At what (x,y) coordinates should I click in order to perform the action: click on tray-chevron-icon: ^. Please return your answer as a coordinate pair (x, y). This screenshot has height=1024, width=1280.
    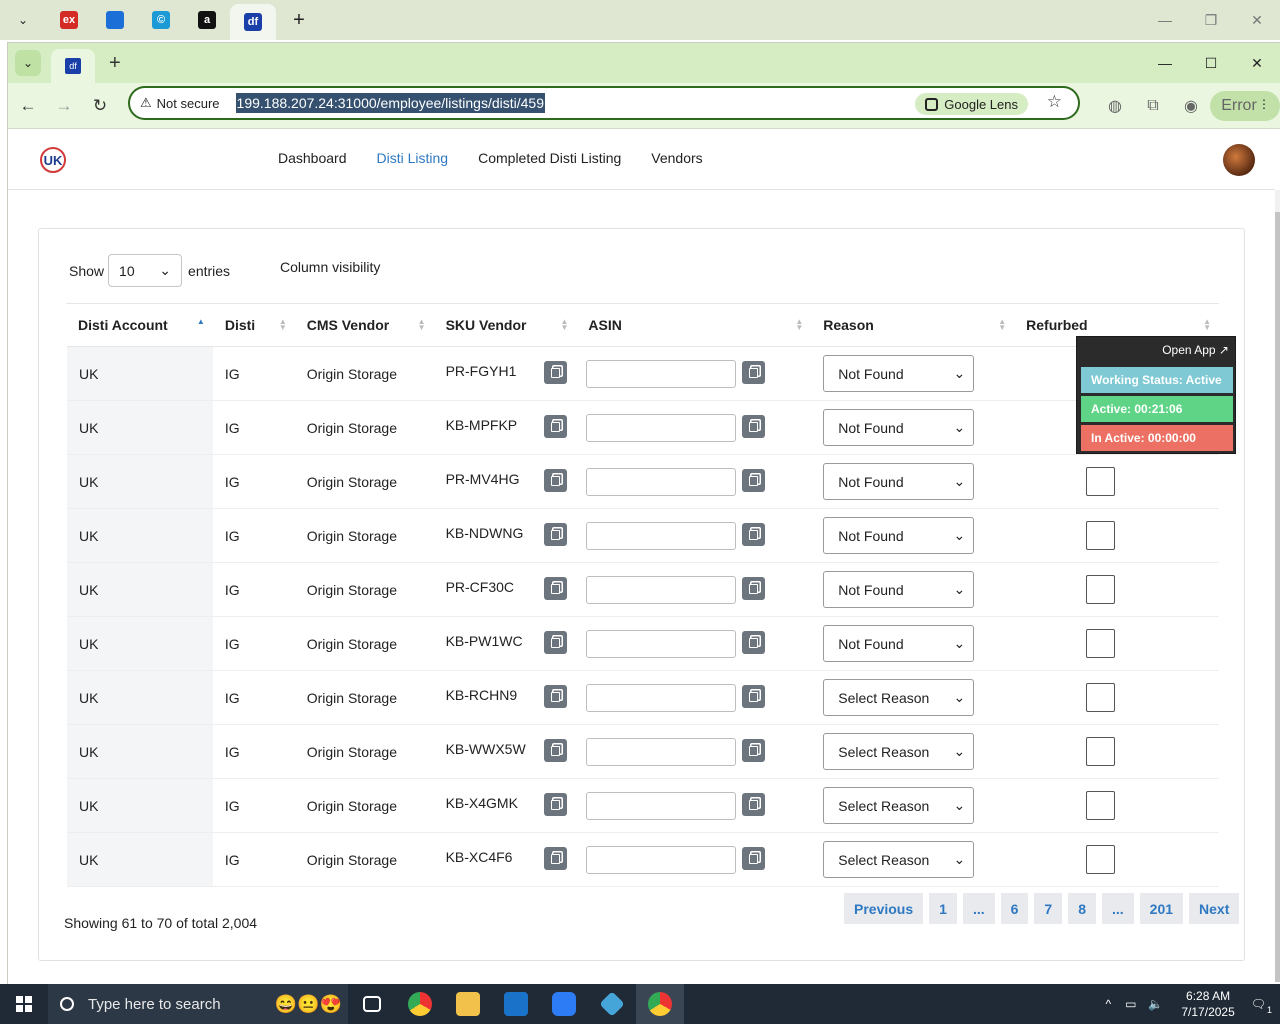
    Looking at the image, I should click on (1108, 1004).